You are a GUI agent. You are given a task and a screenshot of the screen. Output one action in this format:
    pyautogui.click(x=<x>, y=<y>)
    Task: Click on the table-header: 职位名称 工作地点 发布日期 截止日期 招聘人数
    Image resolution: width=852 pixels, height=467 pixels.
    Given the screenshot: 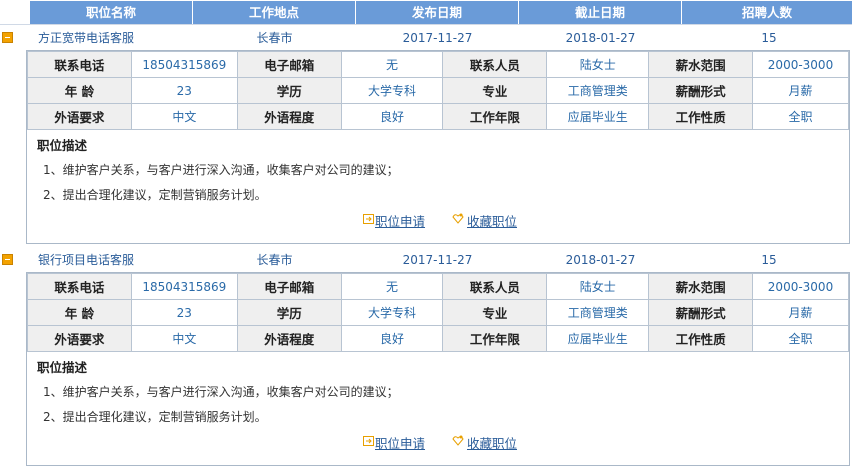 What is the action you would take?
    pyautogui.click(x=426, y=12)
    